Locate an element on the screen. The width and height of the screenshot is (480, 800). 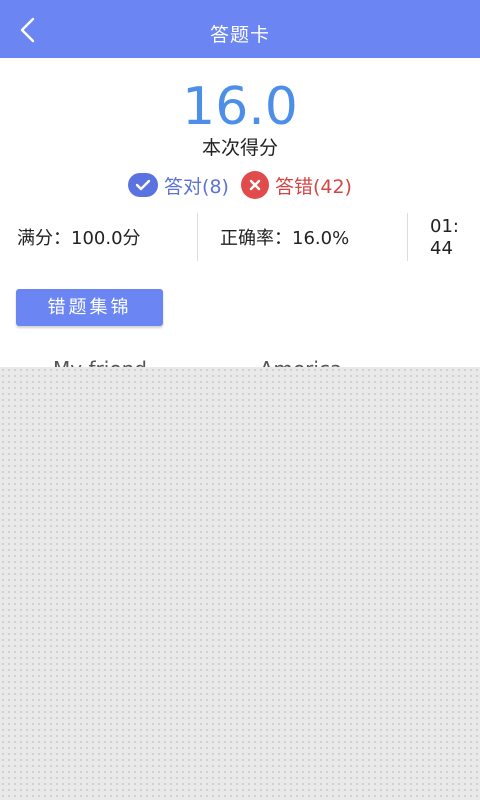
mistakes-collection-button: 错题集锦 is located at coordinates (89, 307).